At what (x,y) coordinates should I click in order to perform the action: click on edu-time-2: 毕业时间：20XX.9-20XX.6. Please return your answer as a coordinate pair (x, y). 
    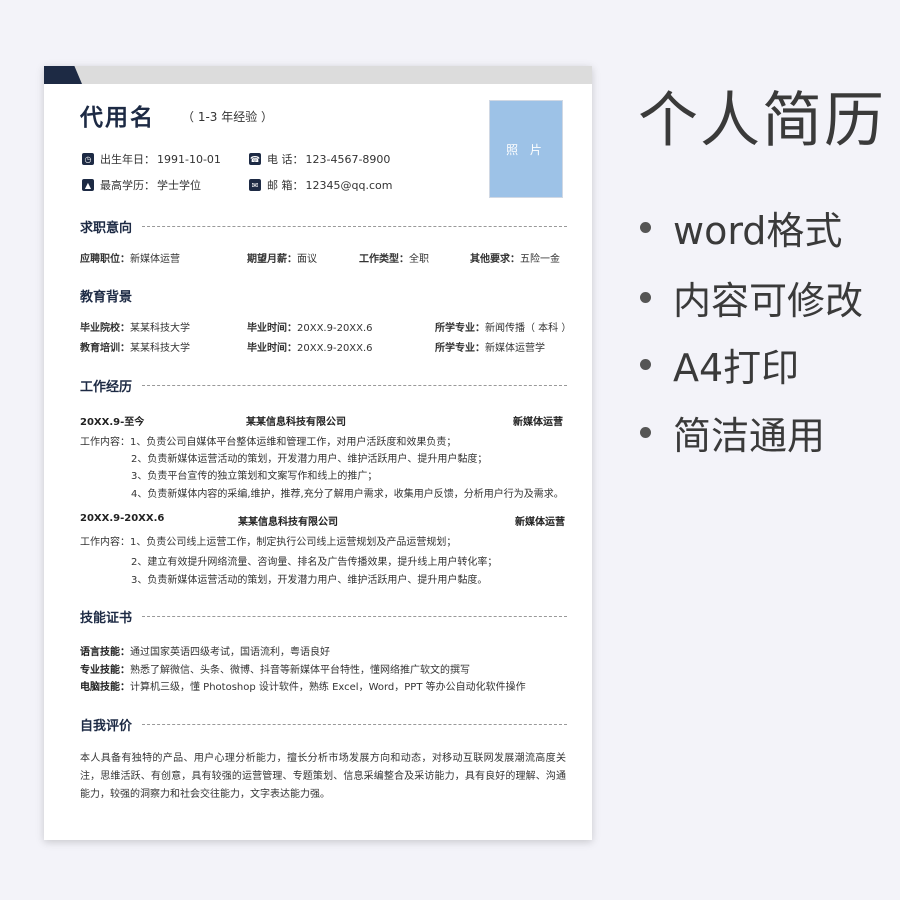
    Looking at the image, I should click on (310, 348).